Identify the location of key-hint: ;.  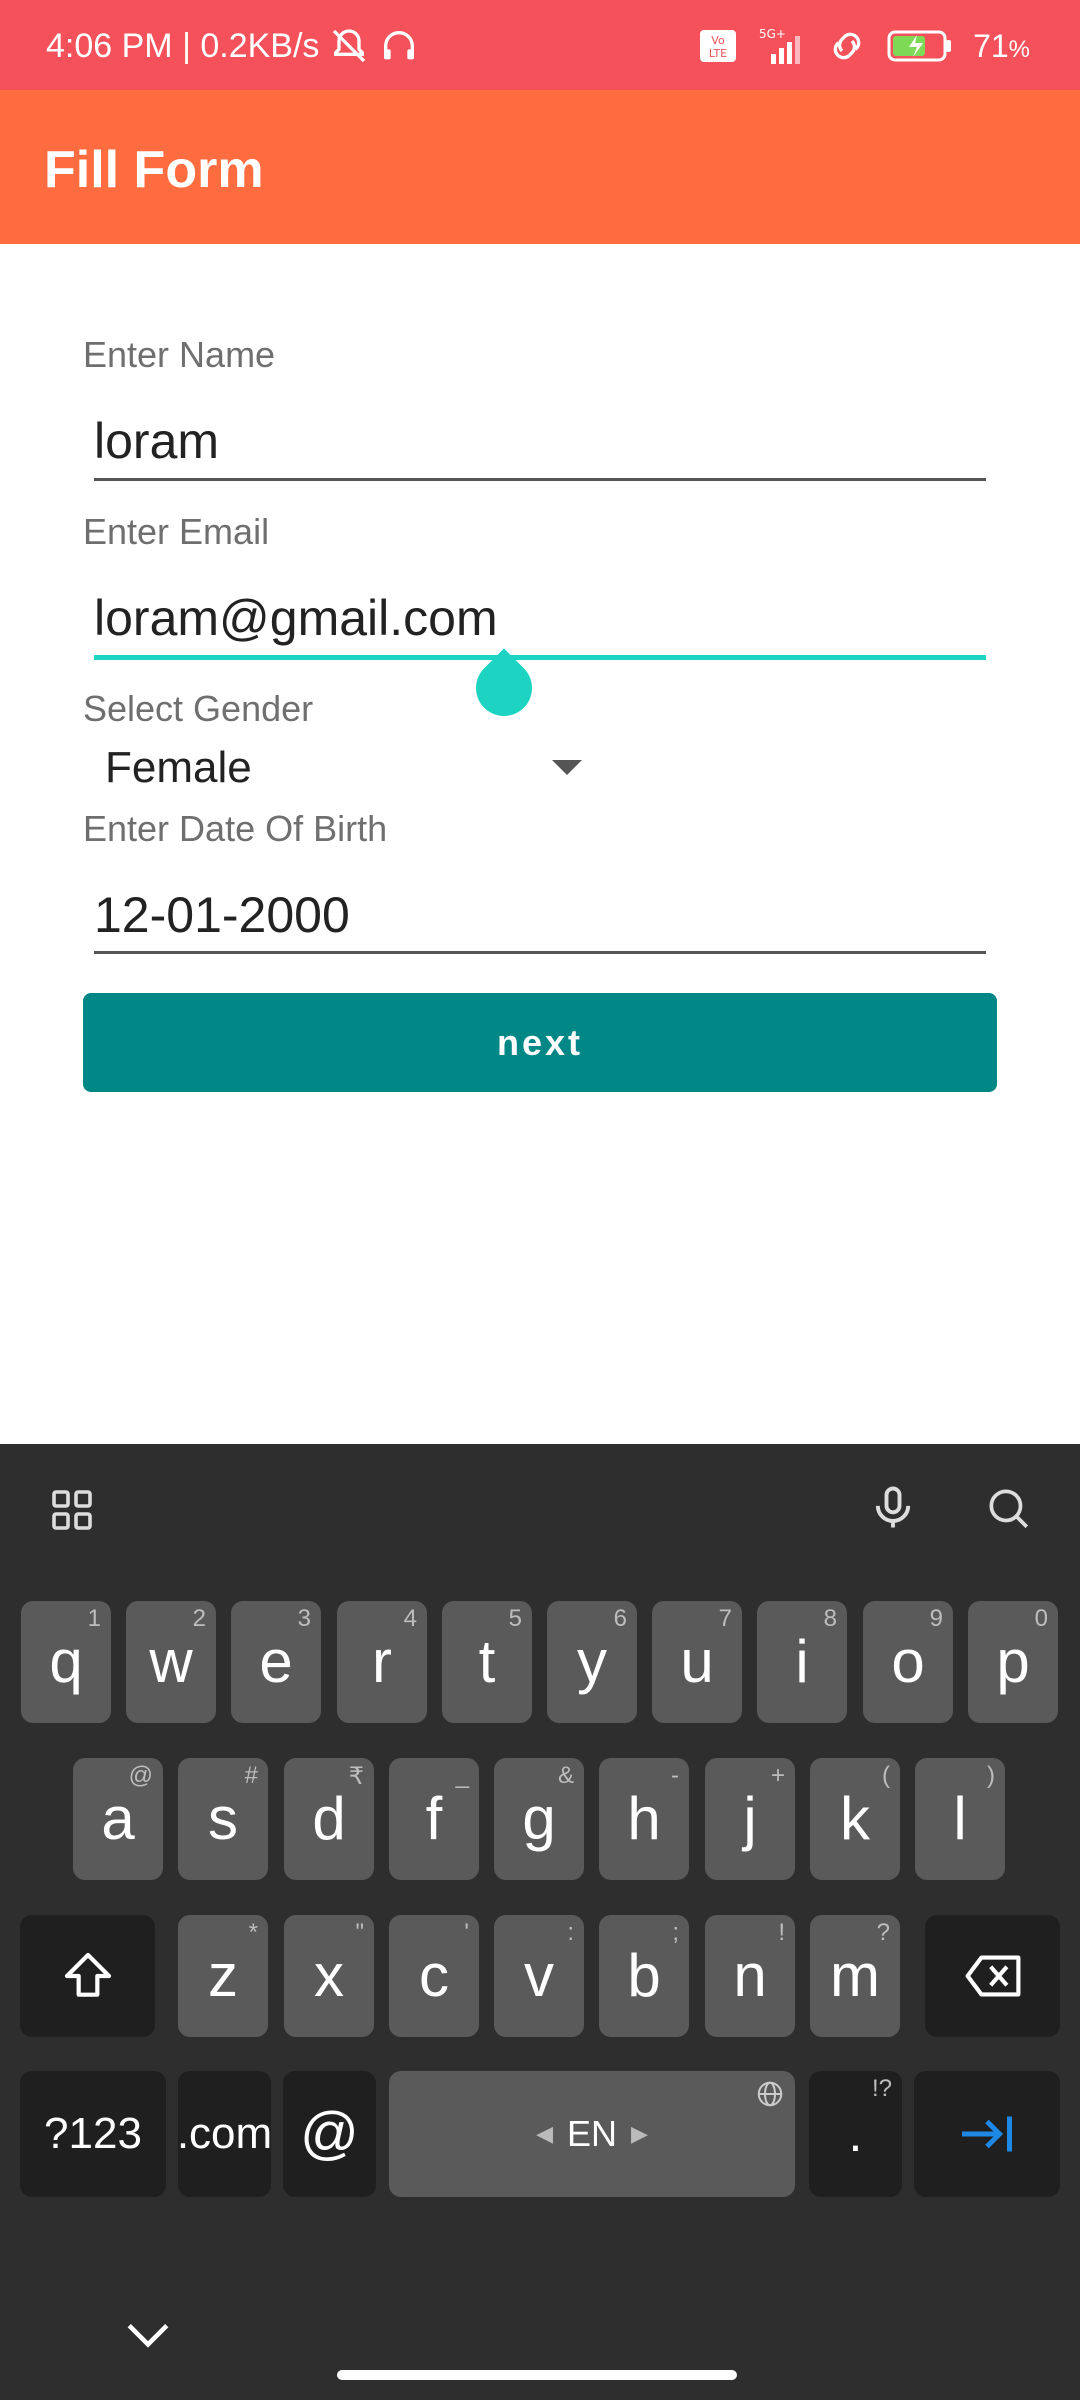
(675, 1932).